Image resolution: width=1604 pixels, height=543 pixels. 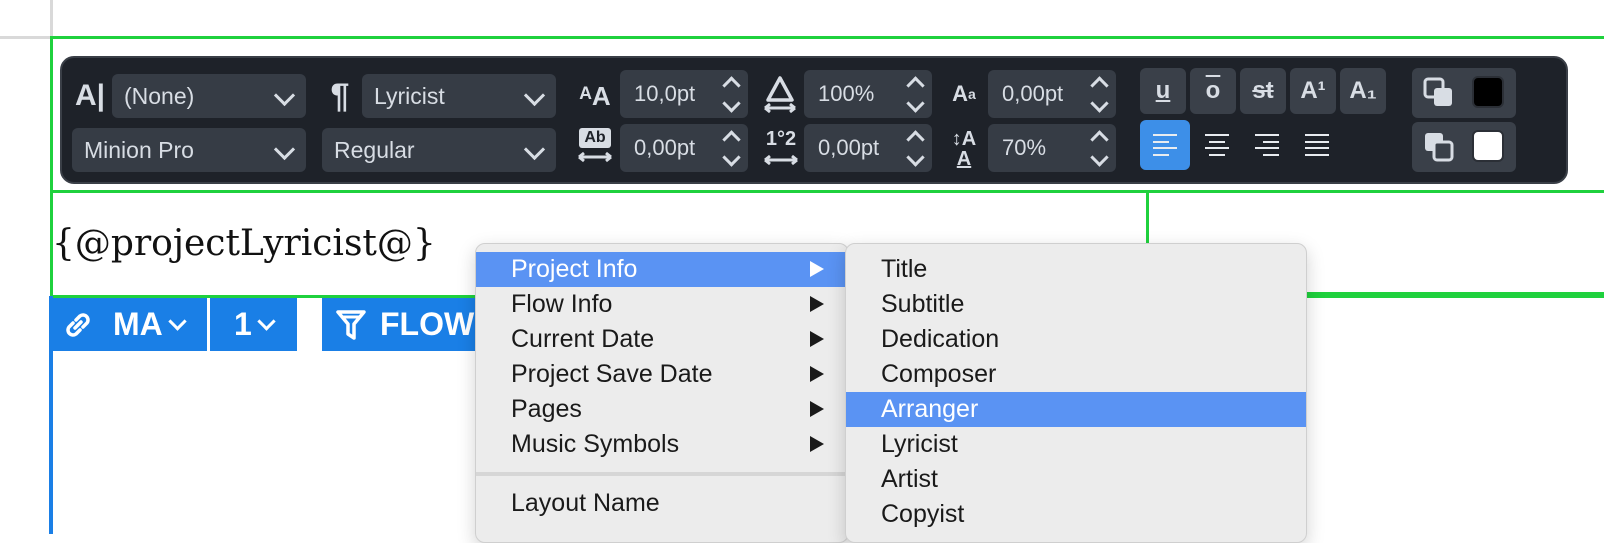 What do you see at coordinates (1163, 91) in the screenshot?
I see `underline-button: u` at bounding box center [1163, 91].